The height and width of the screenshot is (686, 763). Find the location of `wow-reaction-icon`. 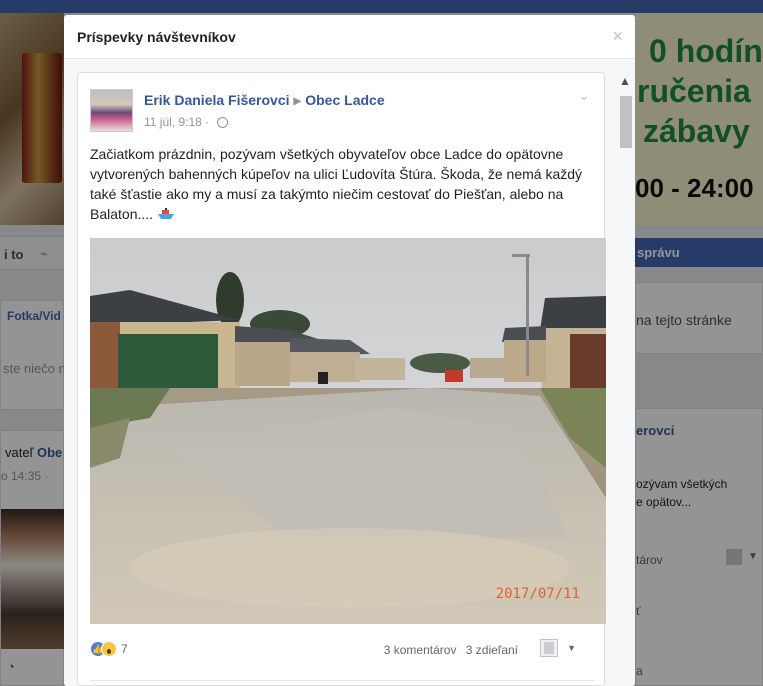

wow-reaction-icon is located at coordinates (109, 649).